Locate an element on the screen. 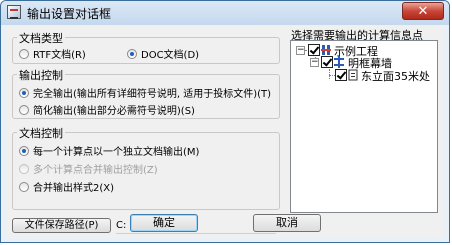  radio-merge-control: 多个计算点合并输出控制(Z) is located at coordinates (88, 168).